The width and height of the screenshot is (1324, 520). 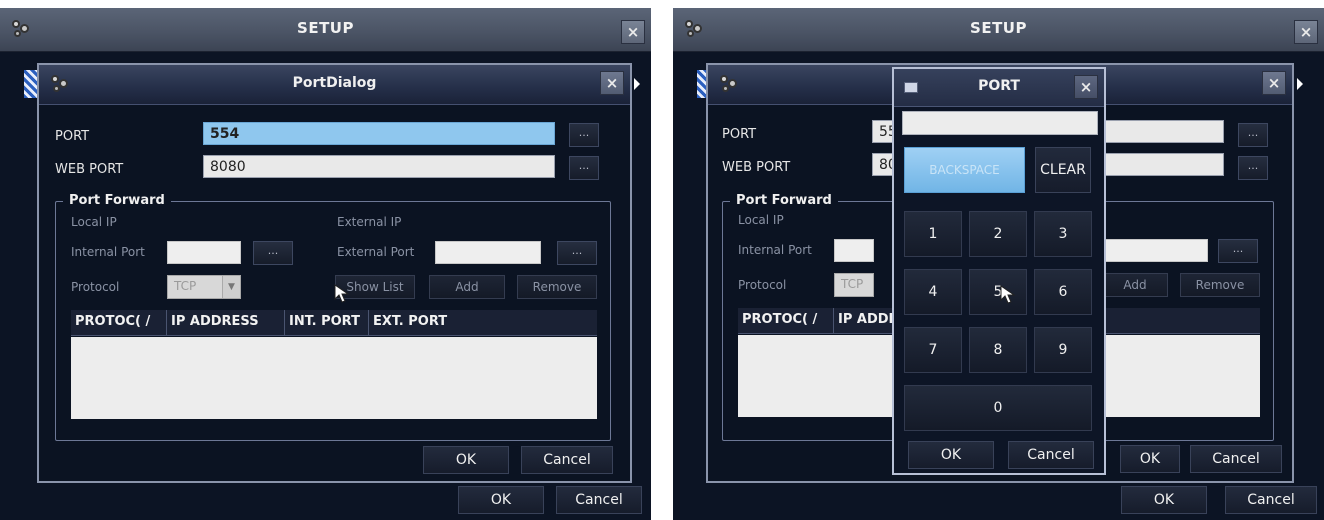 What do you see at coordinates (231, 287) in the screenshot?
I see `chevron-down-icon: ▼` at bounding box center [231, 287].